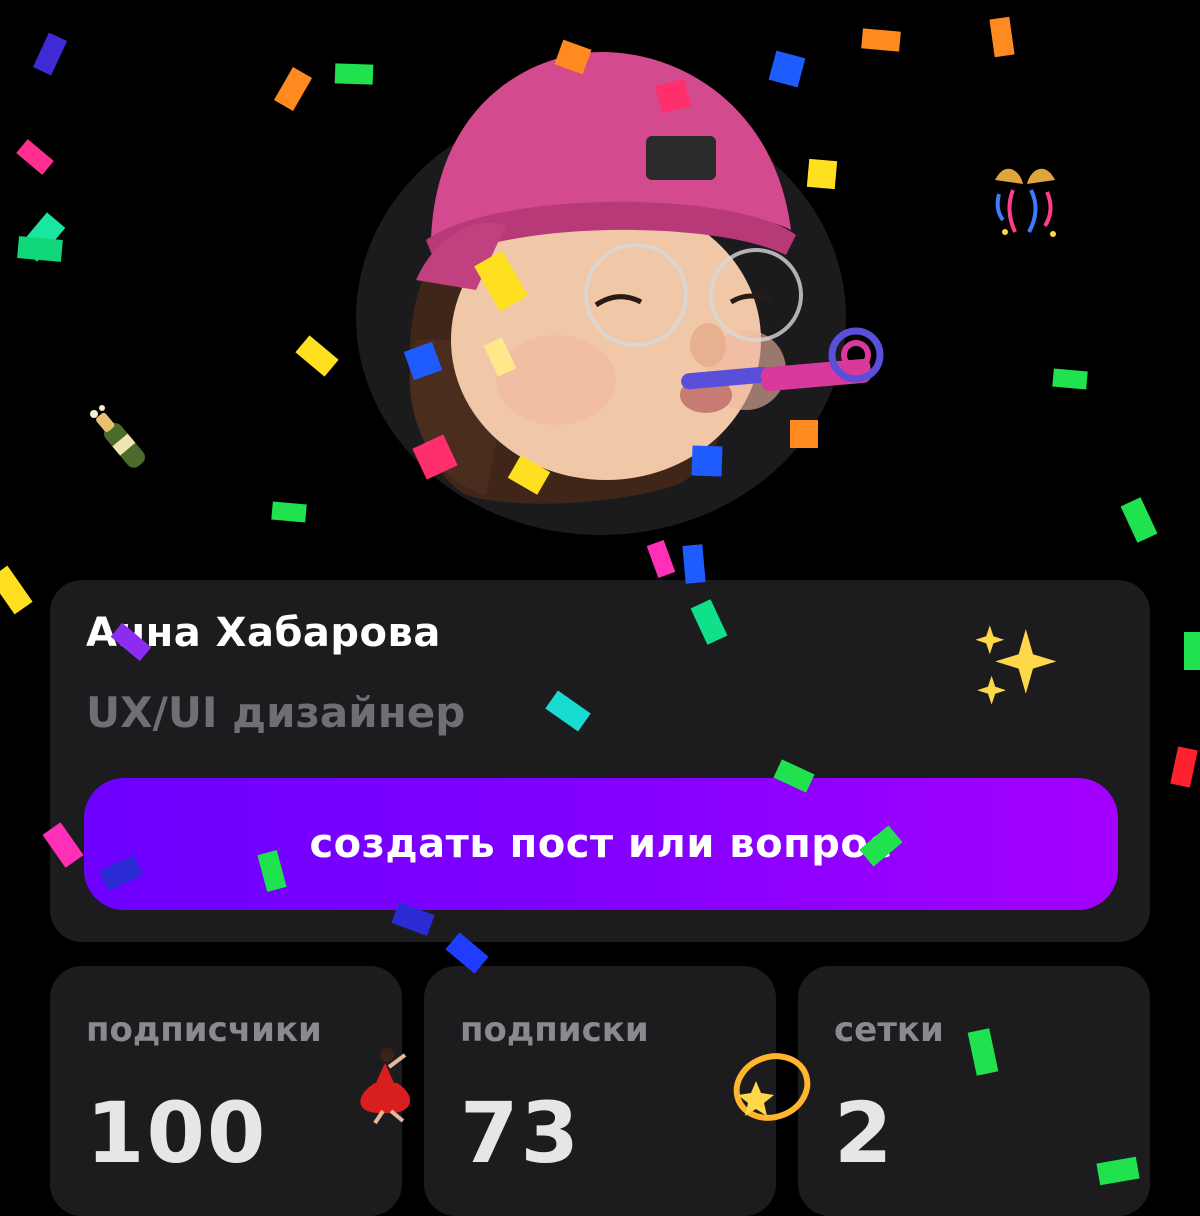 This screenshot has height=1216, width=1200. What do you see at coordinates (772, 1087) in the screenshot?
I see `dizzy-star-icon` at bounding box center [772, 1087].